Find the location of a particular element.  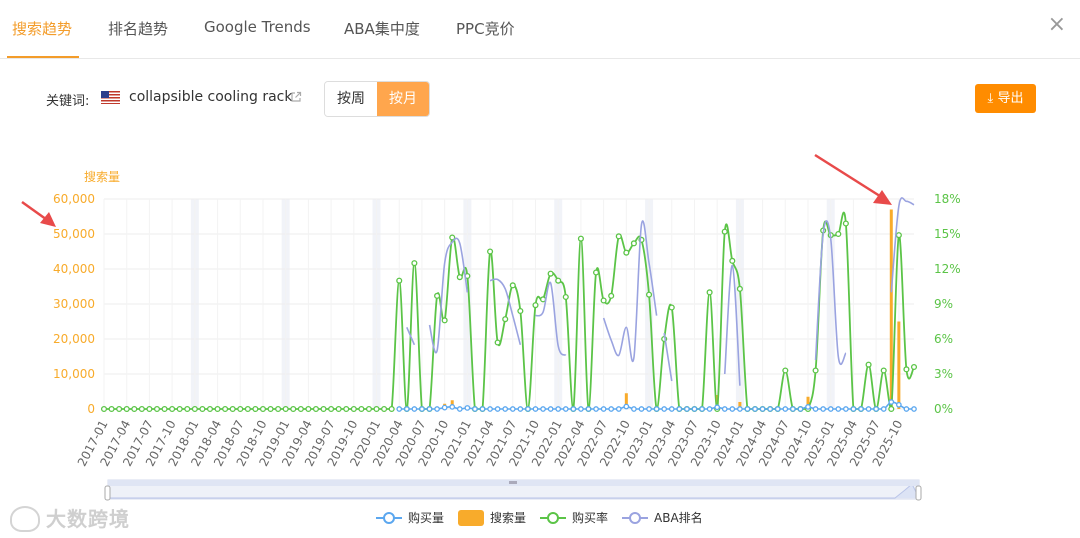

keyword-text: collapsible cooling rack is located at coordinates (211, 97).